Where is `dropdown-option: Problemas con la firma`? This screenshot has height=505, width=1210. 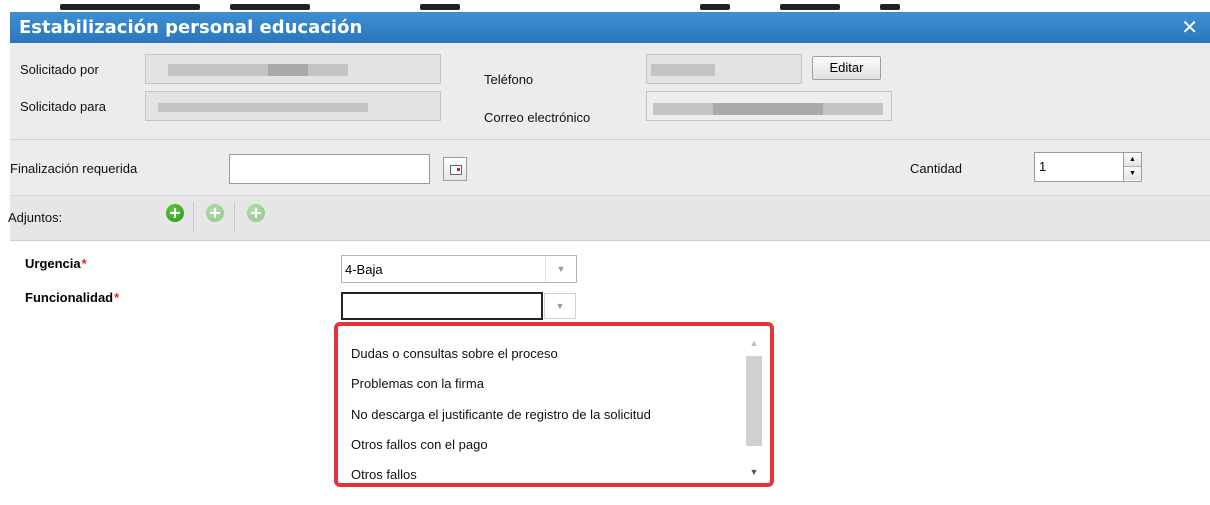
dropdown-option: Problemas con la firma is located at coordinates (417, 383).